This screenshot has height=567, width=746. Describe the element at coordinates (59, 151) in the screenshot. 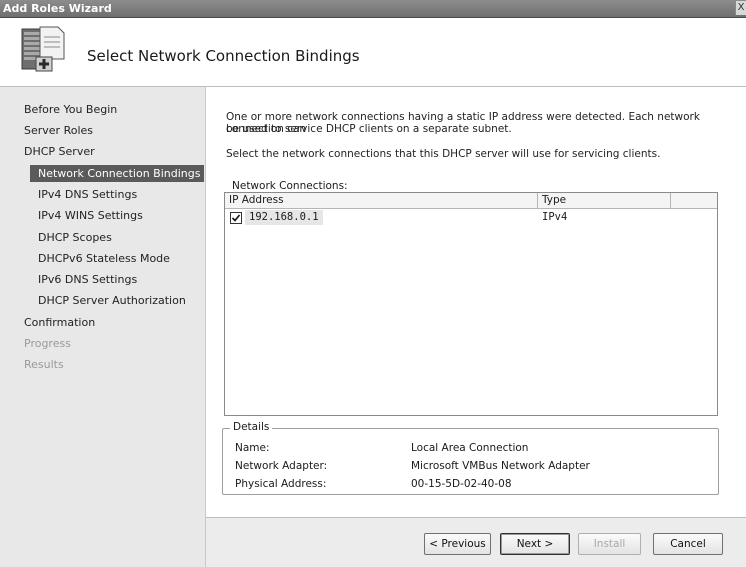

I see `step-dhcp-server: DHCP Server` at that location.